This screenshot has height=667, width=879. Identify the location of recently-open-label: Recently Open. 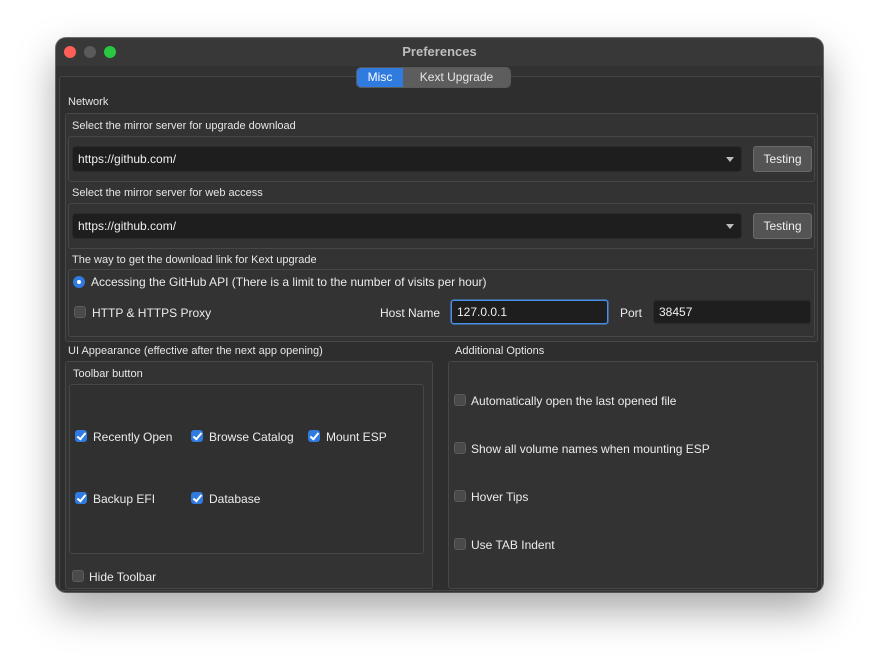
(132, 437).